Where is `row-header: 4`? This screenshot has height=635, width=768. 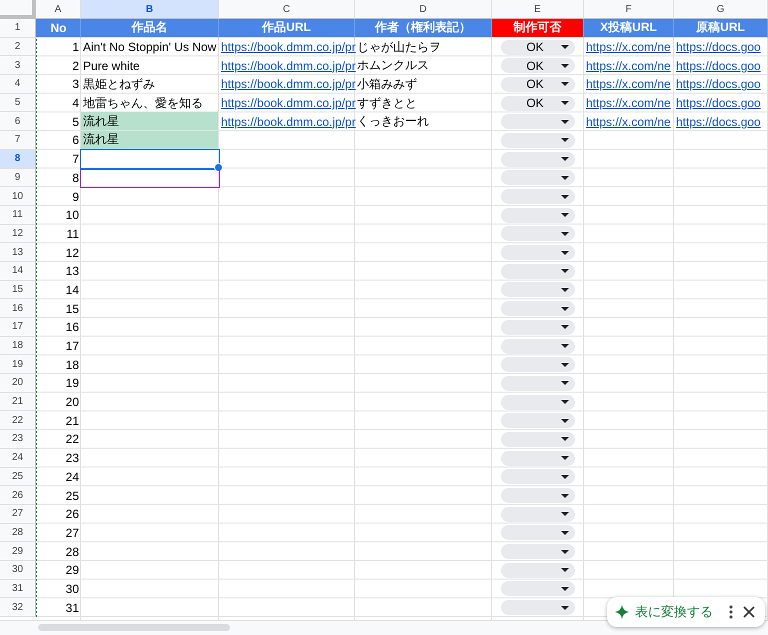 row-header: 4 is located at coordinates (18, 84).